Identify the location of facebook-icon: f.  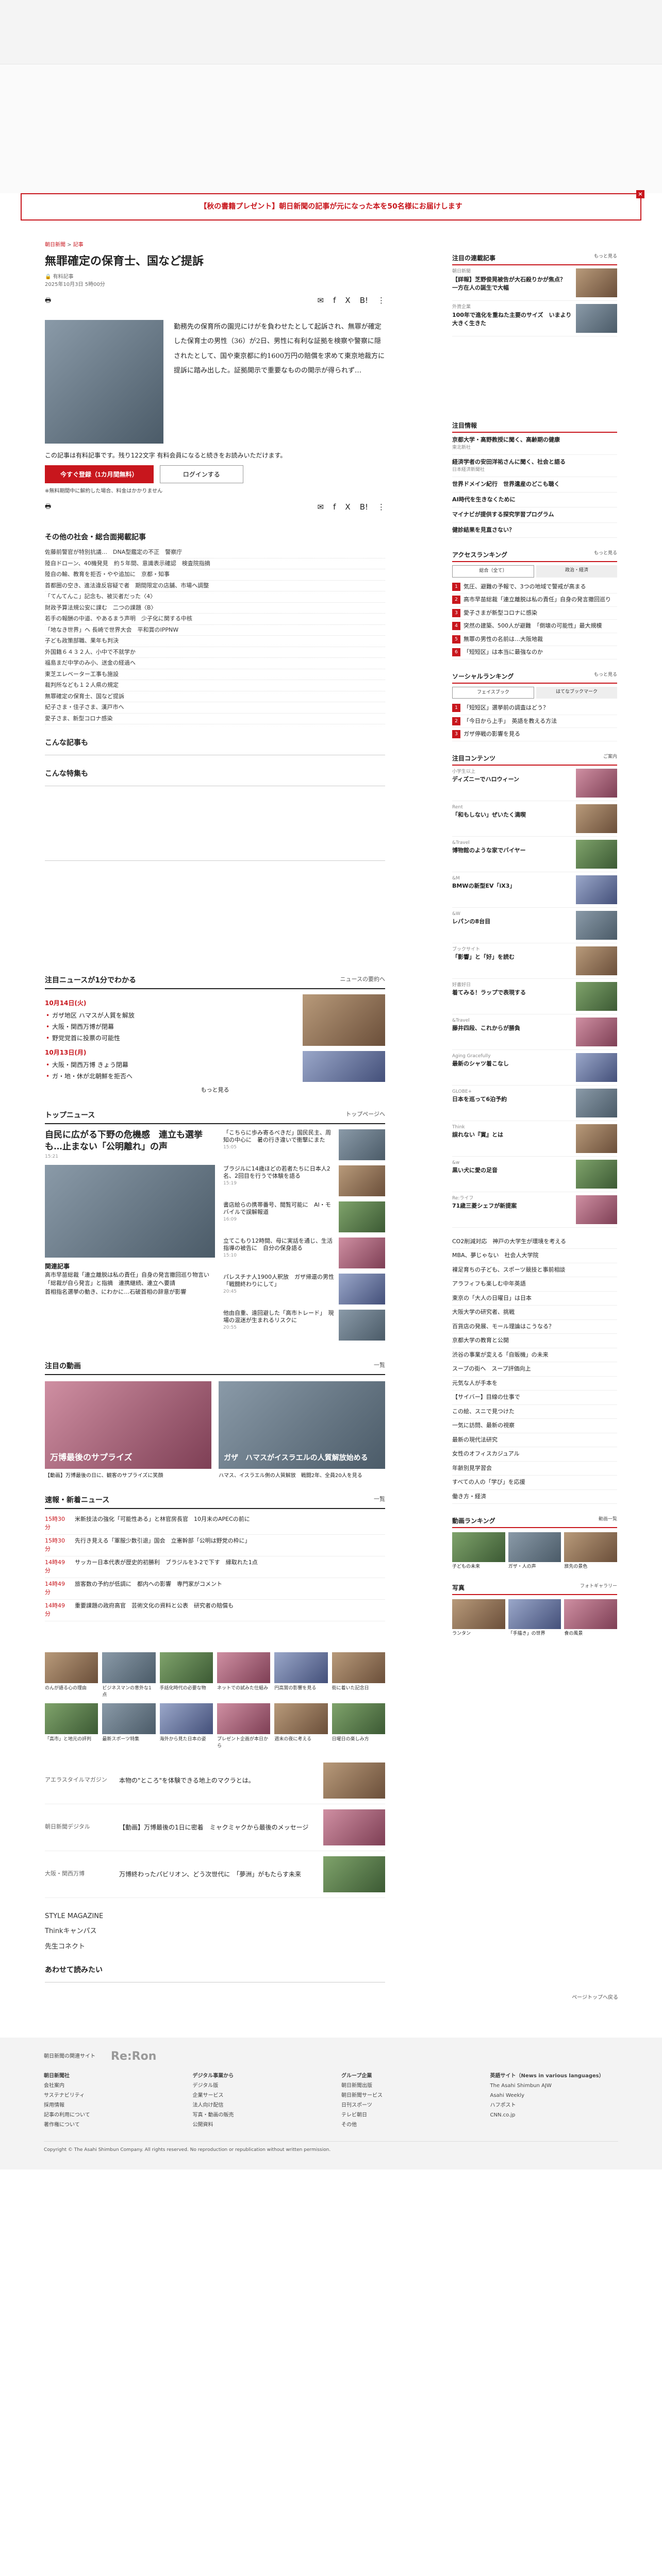
(334, 301).